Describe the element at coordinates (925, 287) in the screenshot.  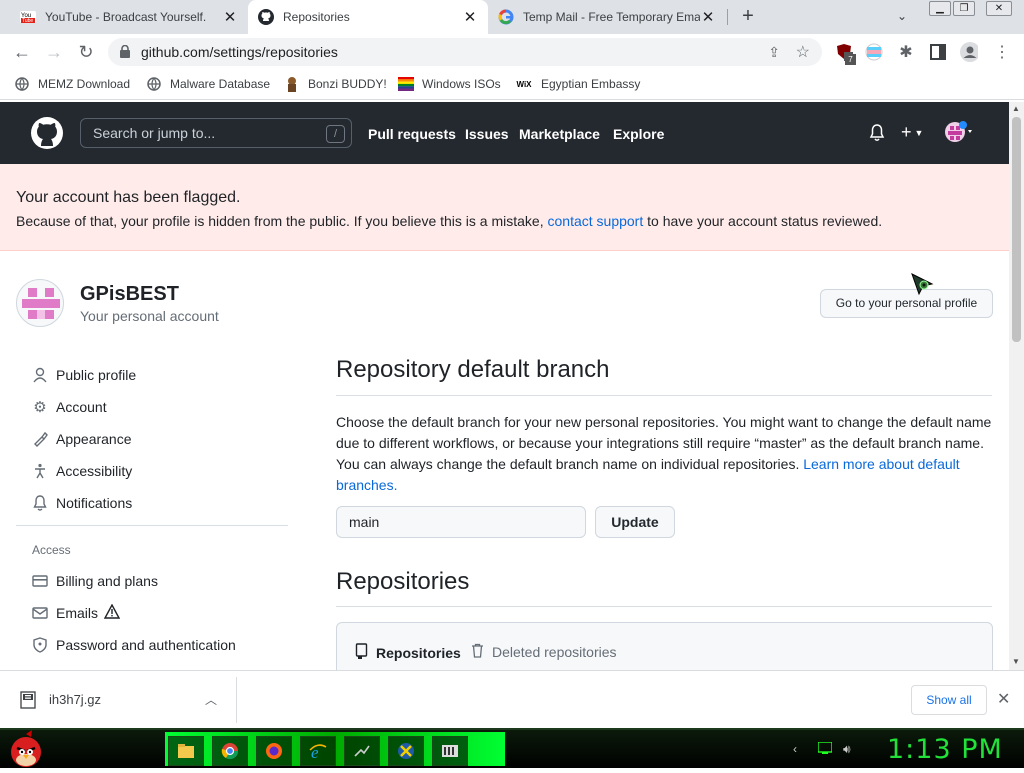
I see `mouse-cursor-icon` at that location.